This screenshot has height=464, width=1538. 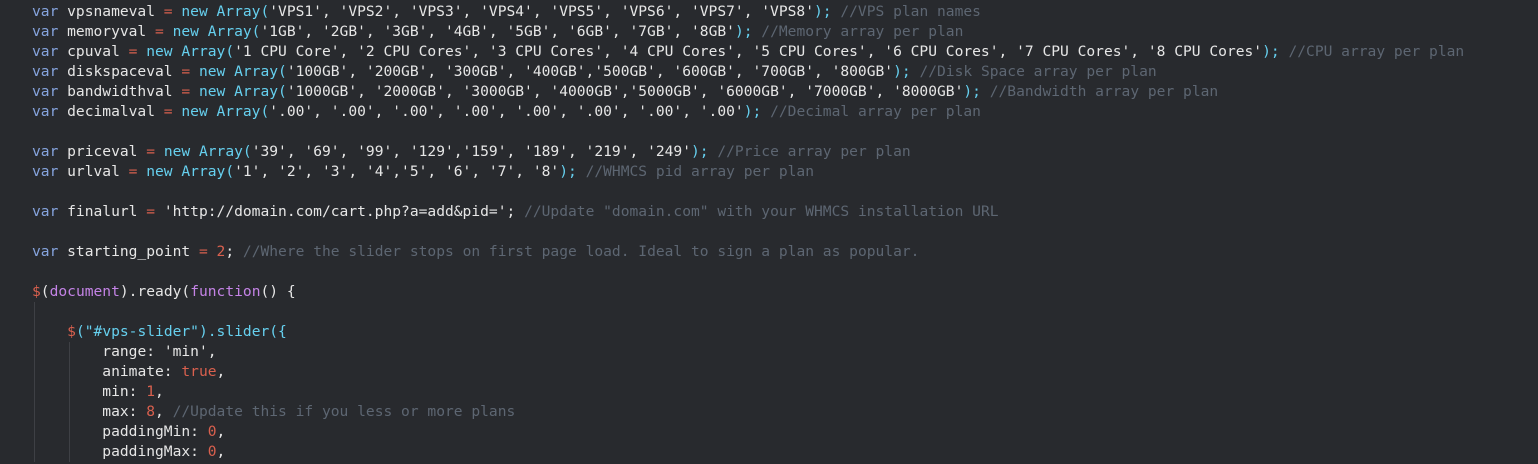 I want to click on code-token-function: document, so click(x=84, y=291).